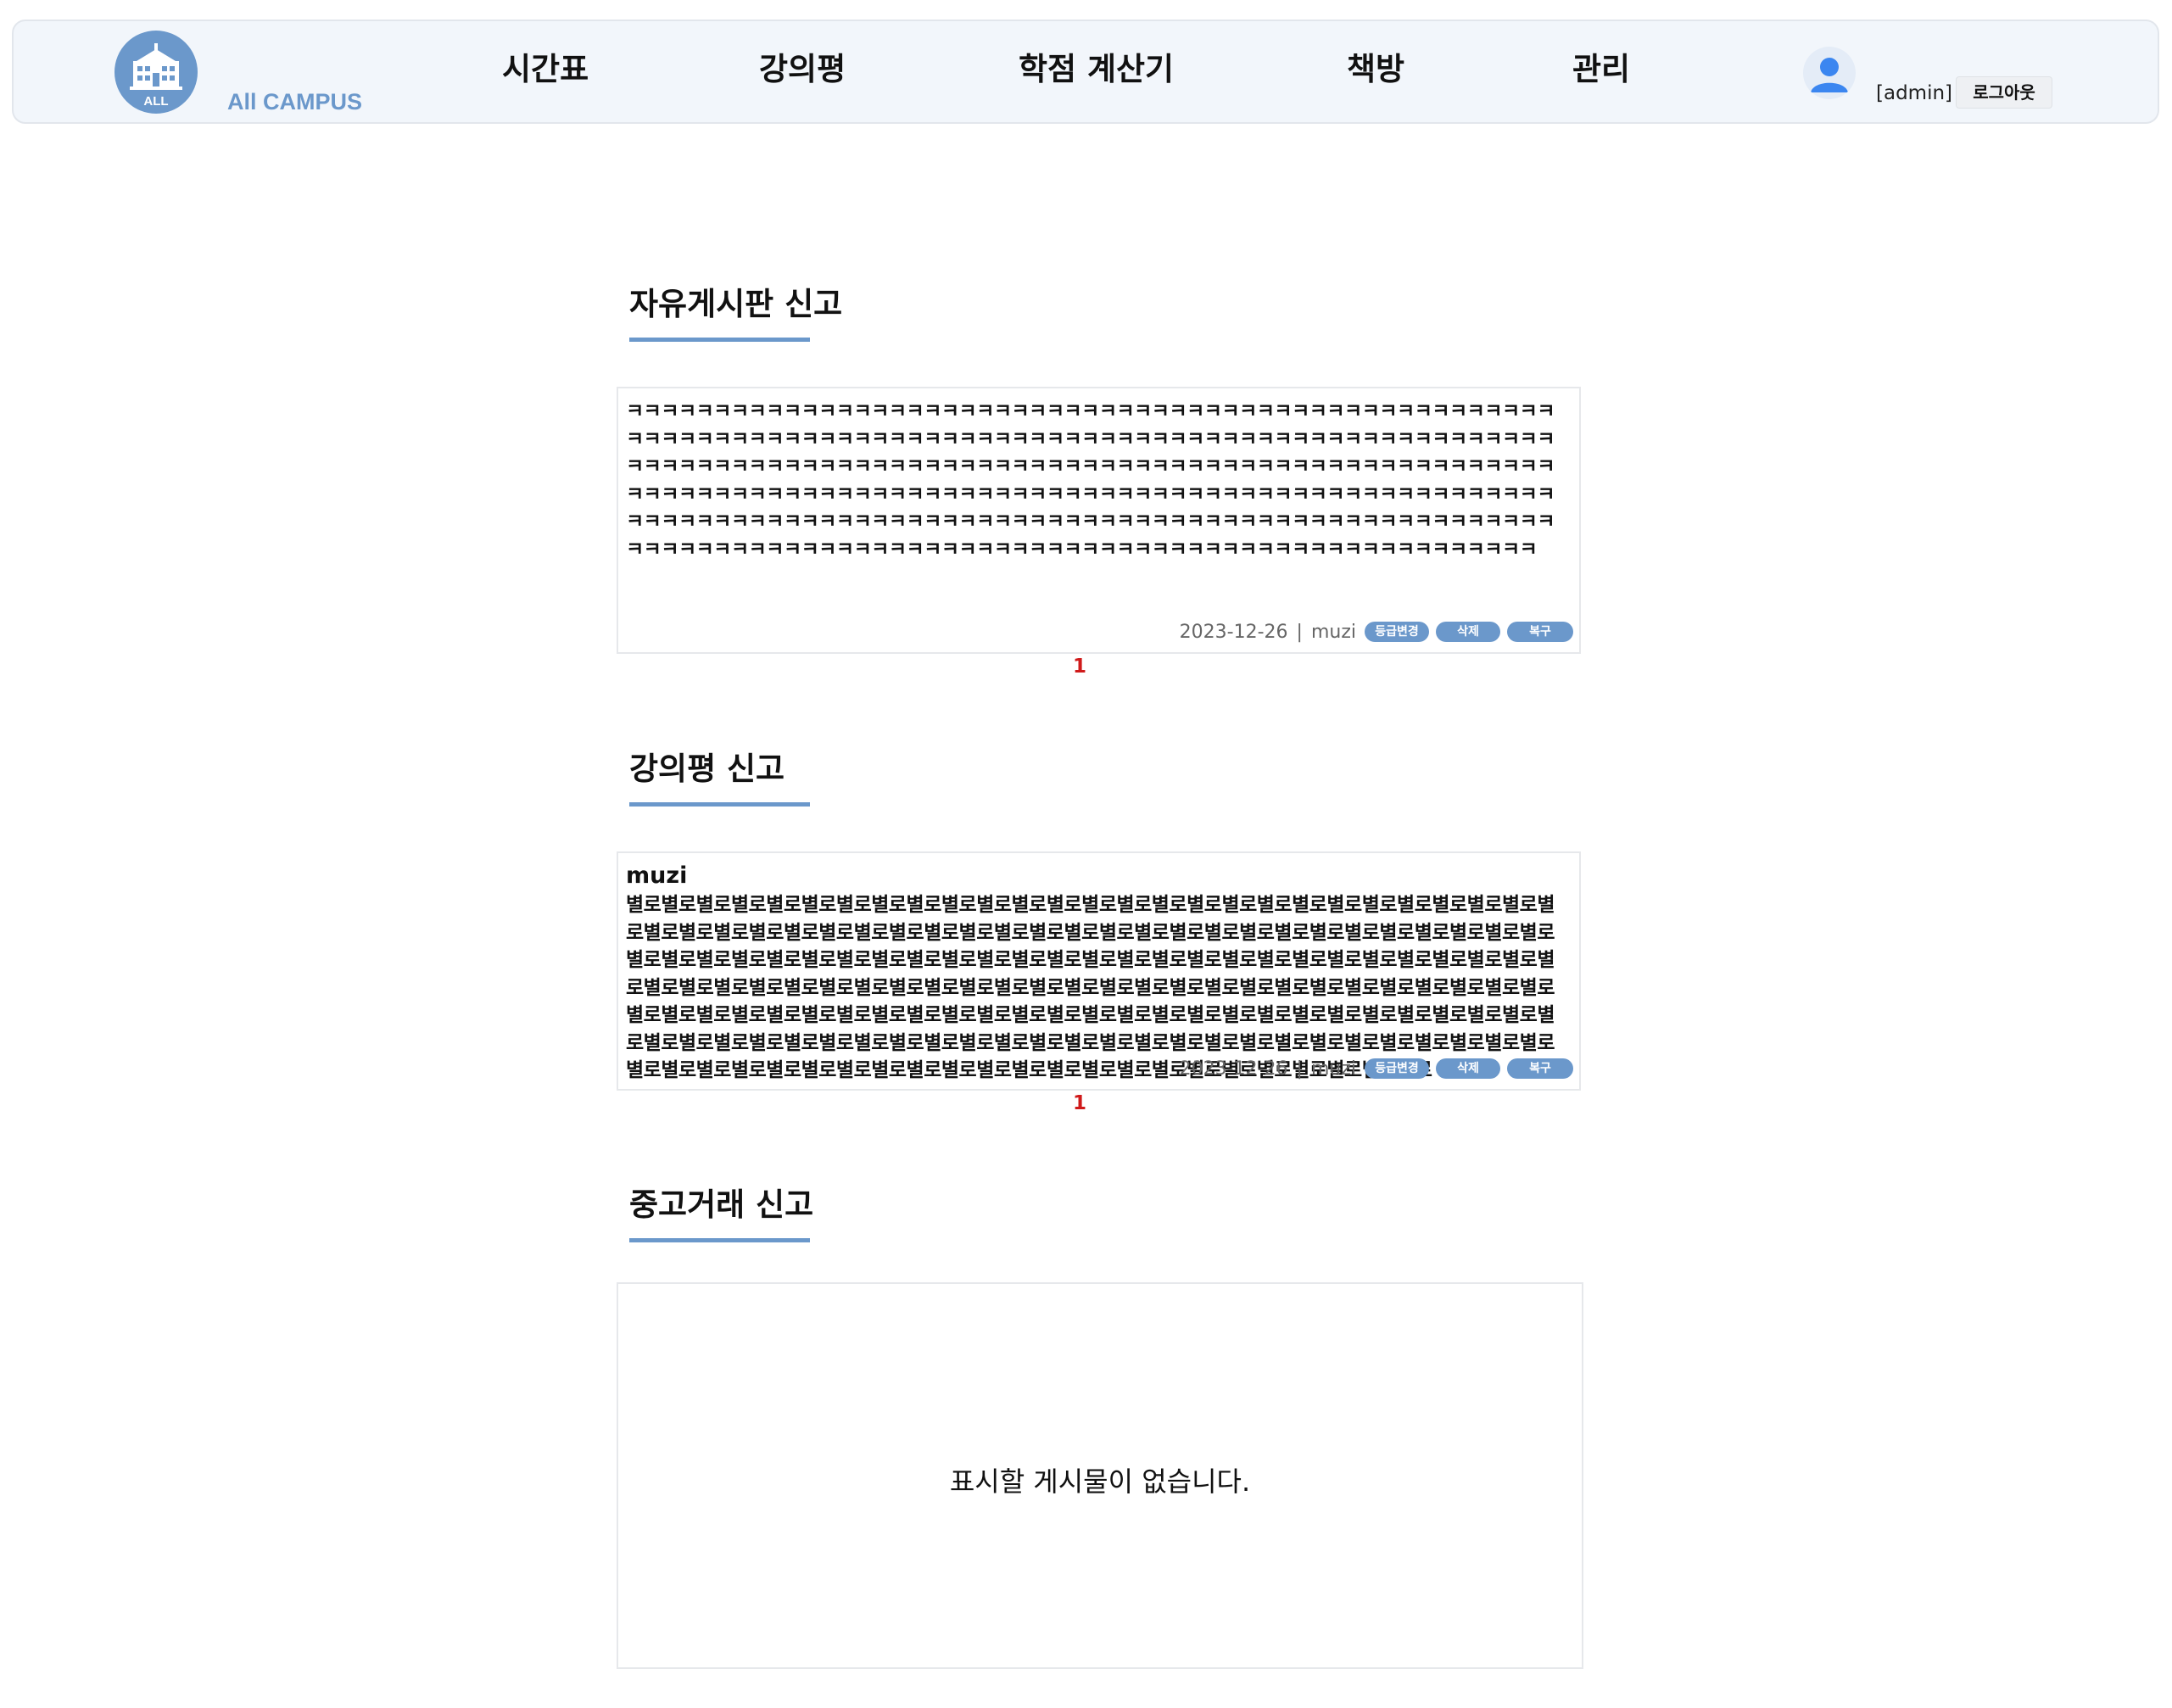  What do you see at coordinates (545, 69) in the screenshot?
I see `nav-timetable: 시간표` at bounding box center [545, 69].